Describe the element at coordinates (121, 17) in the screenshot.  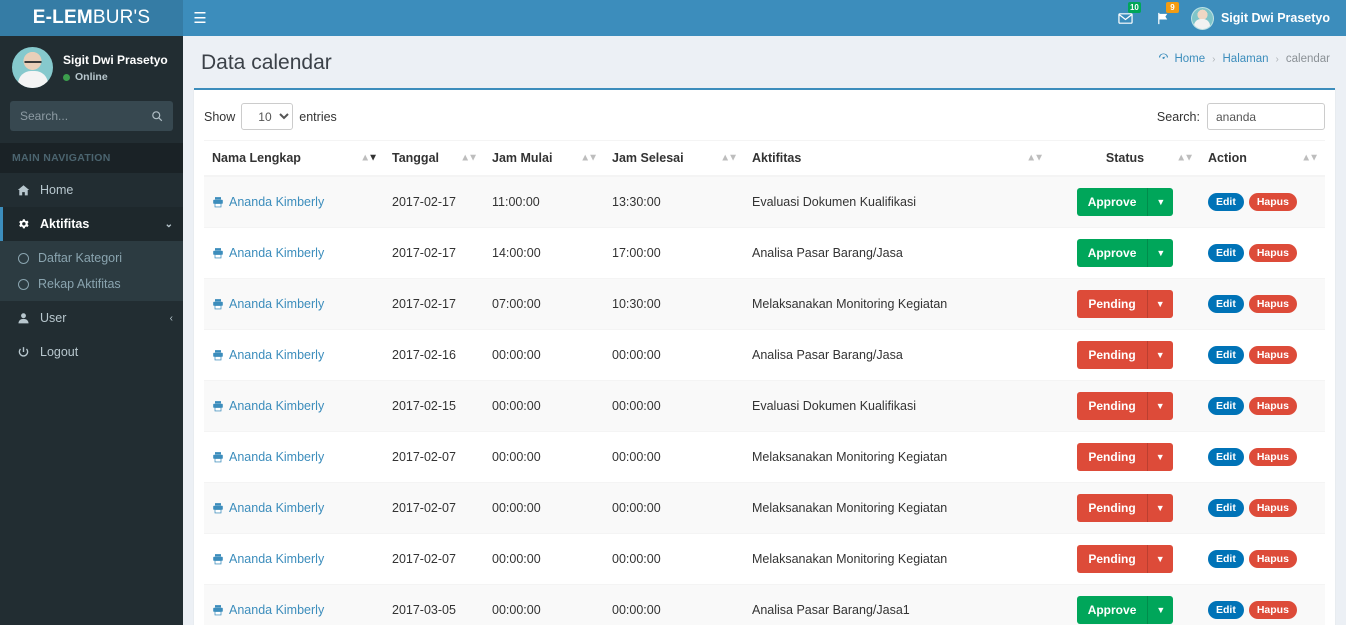
I see `logo-light: BUR'S` at that location.